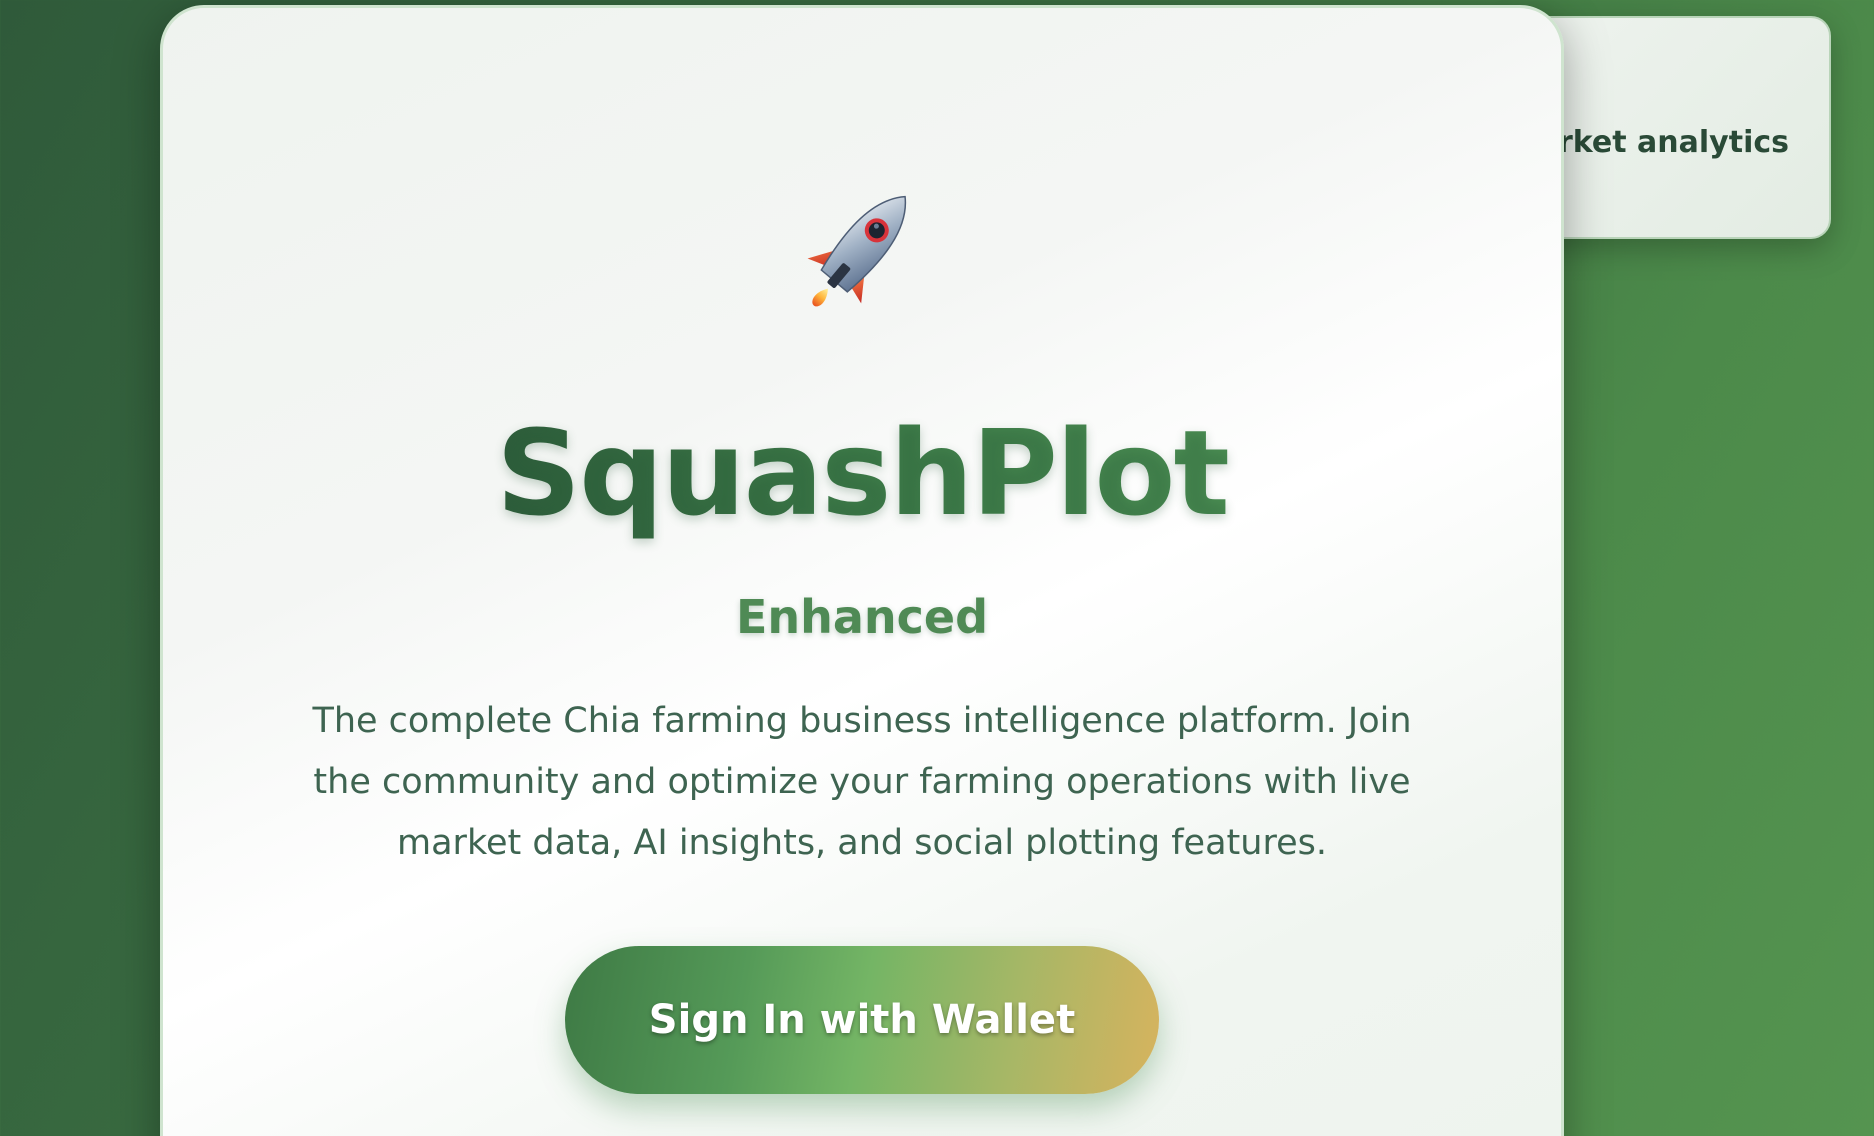 The image size is (1874, 1136). What do you see at coordinates (862, 248) in the screenshot?
I see `rocket-icon` at bounding box center [862, 248].